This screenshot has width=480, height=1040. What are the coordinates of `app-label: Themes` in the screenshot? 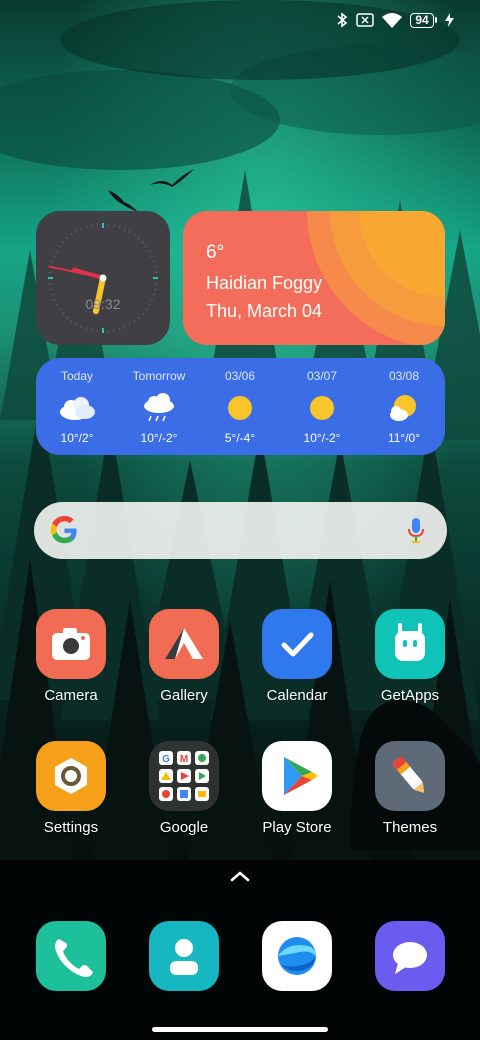 It's located at (410, 827).